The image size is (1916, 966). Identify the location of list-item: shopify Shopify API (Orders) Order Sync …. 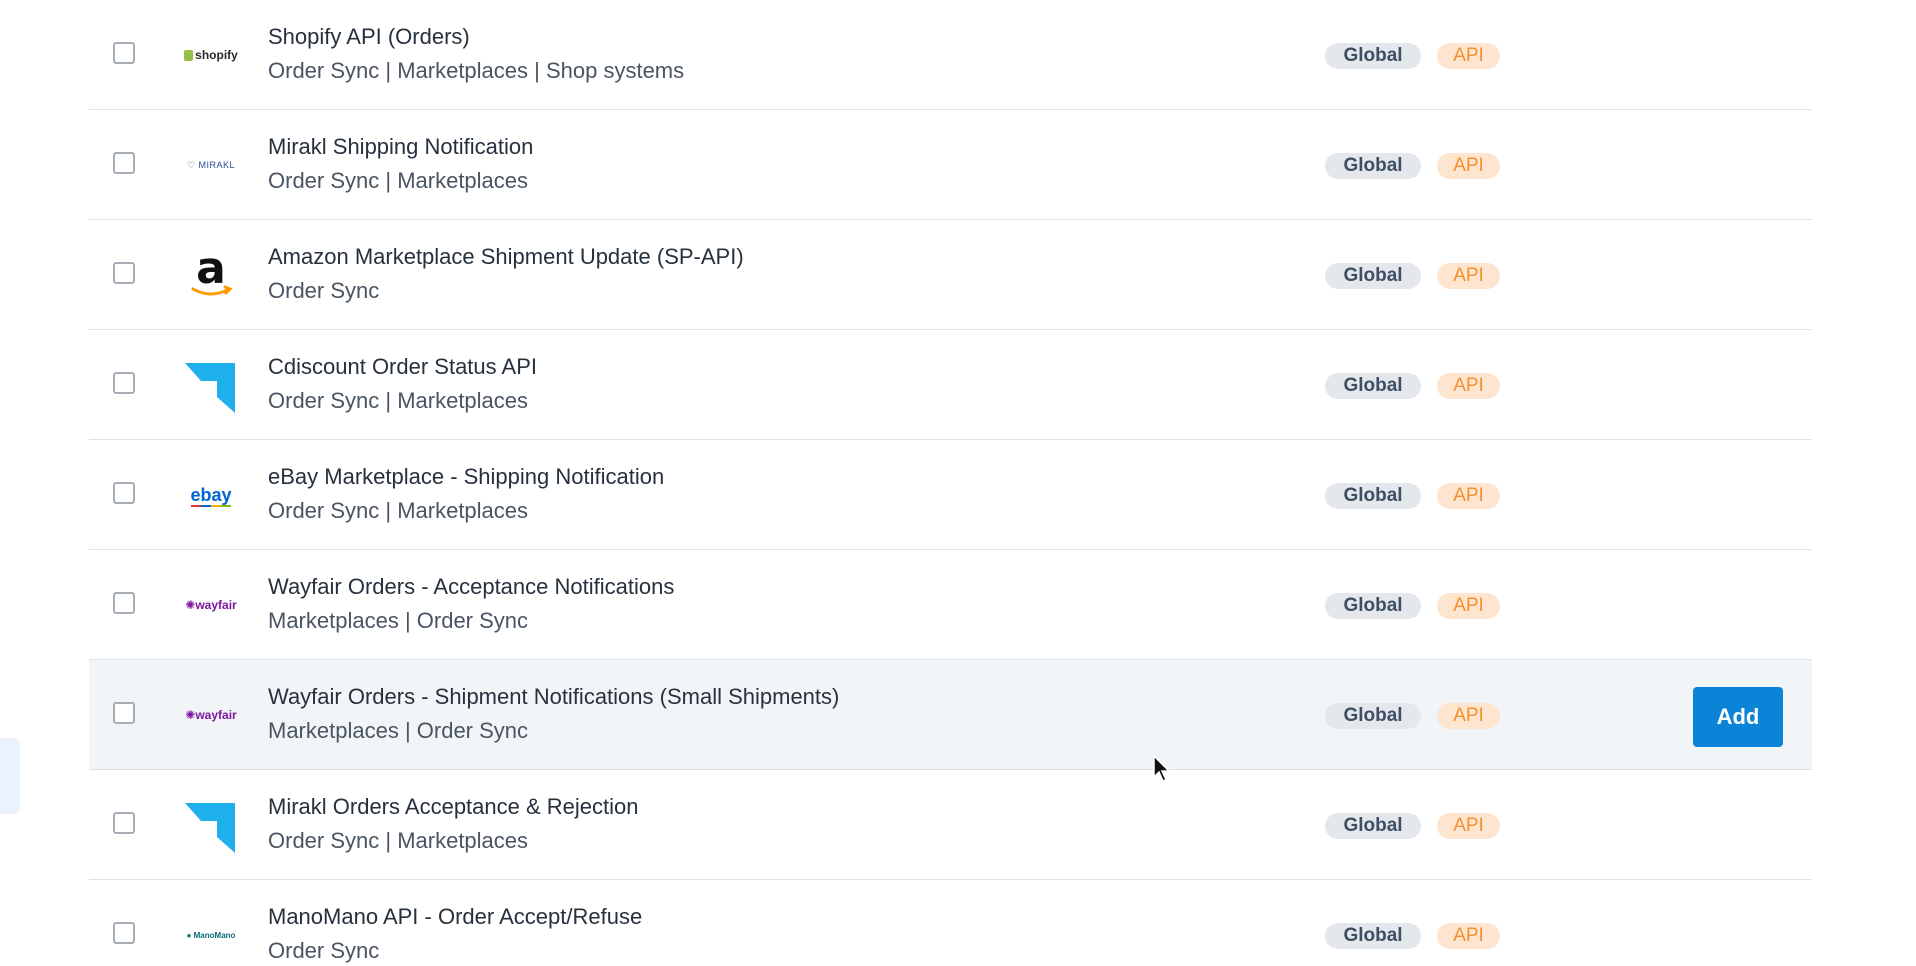
(950, 55).